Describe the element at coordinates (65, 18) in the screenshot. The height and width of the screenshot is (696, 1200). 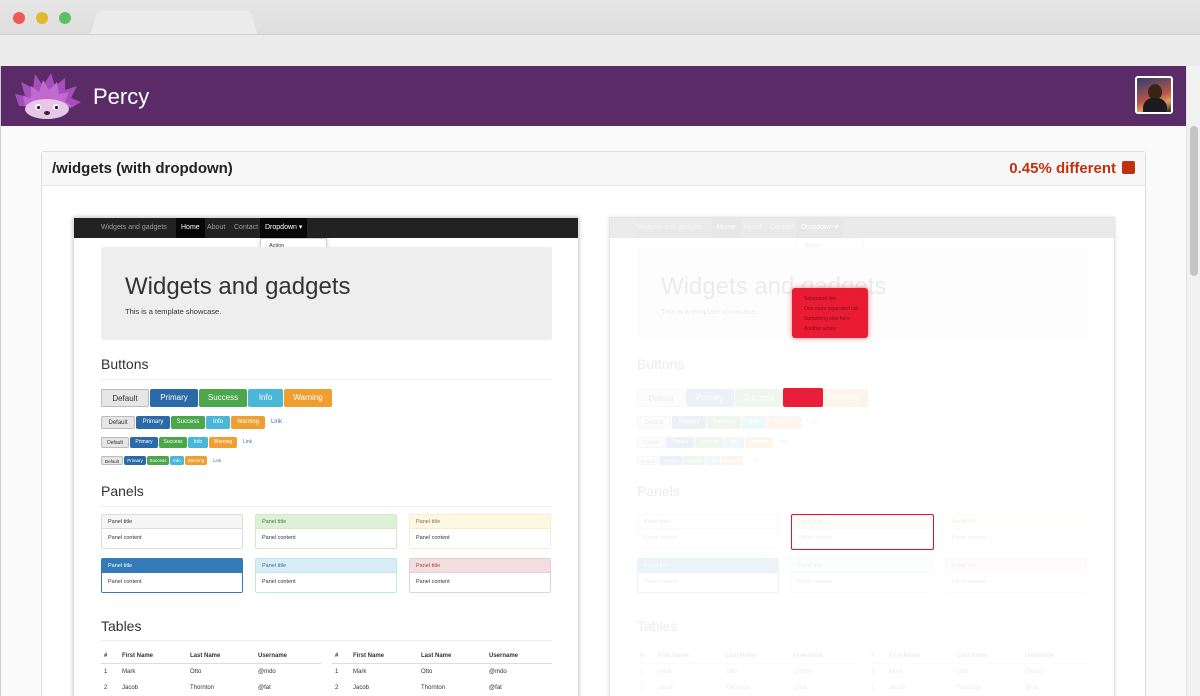
I see `maximize-window-icon` at that location.